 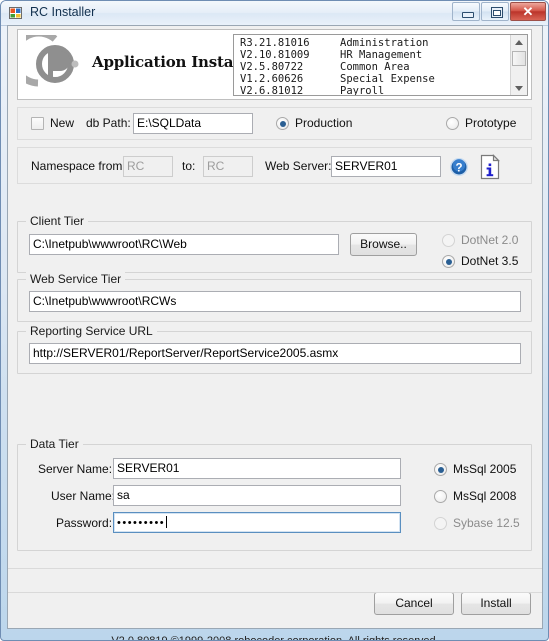 What do you see at coordinates (83, 496) in the screenshot?
I see `user-name-label: User Name:` at bounding box center [83, 496].